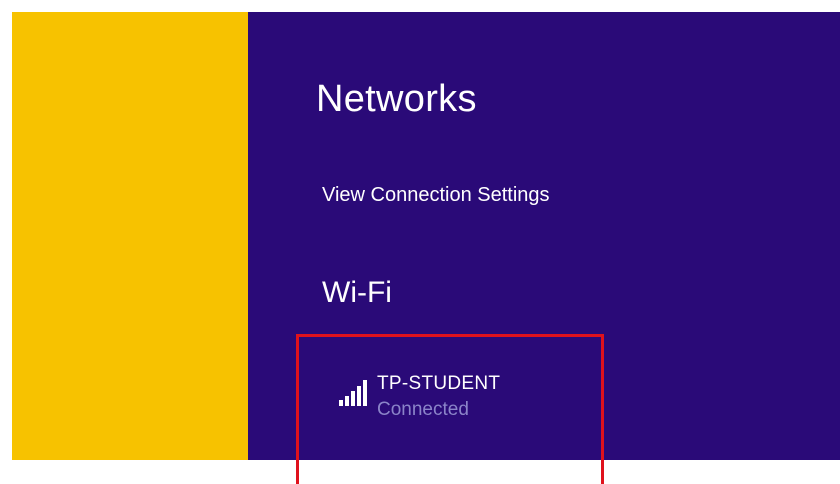 This screenshot has width=840, height=484. Describe the element at coordinates (357, 292) in the screenshot. I see `wifi-section-heading: Wi-Fi` at that location.